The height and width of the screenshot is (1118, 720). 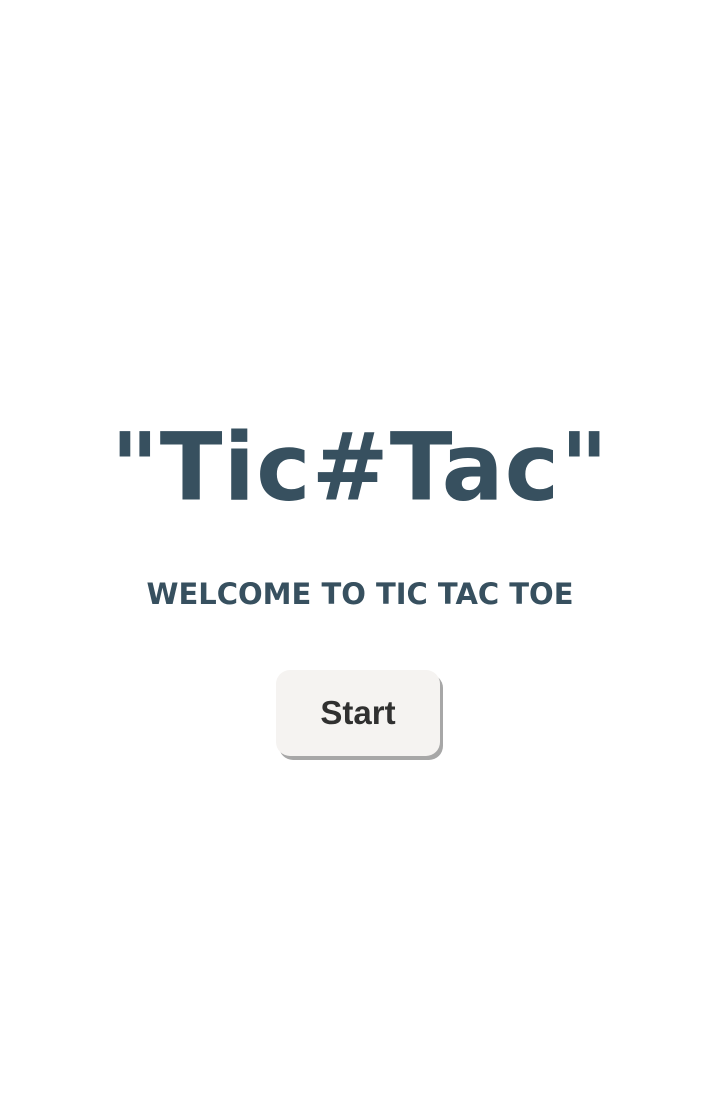 I want to click on start-button: Start, so click(x=358, y=713).